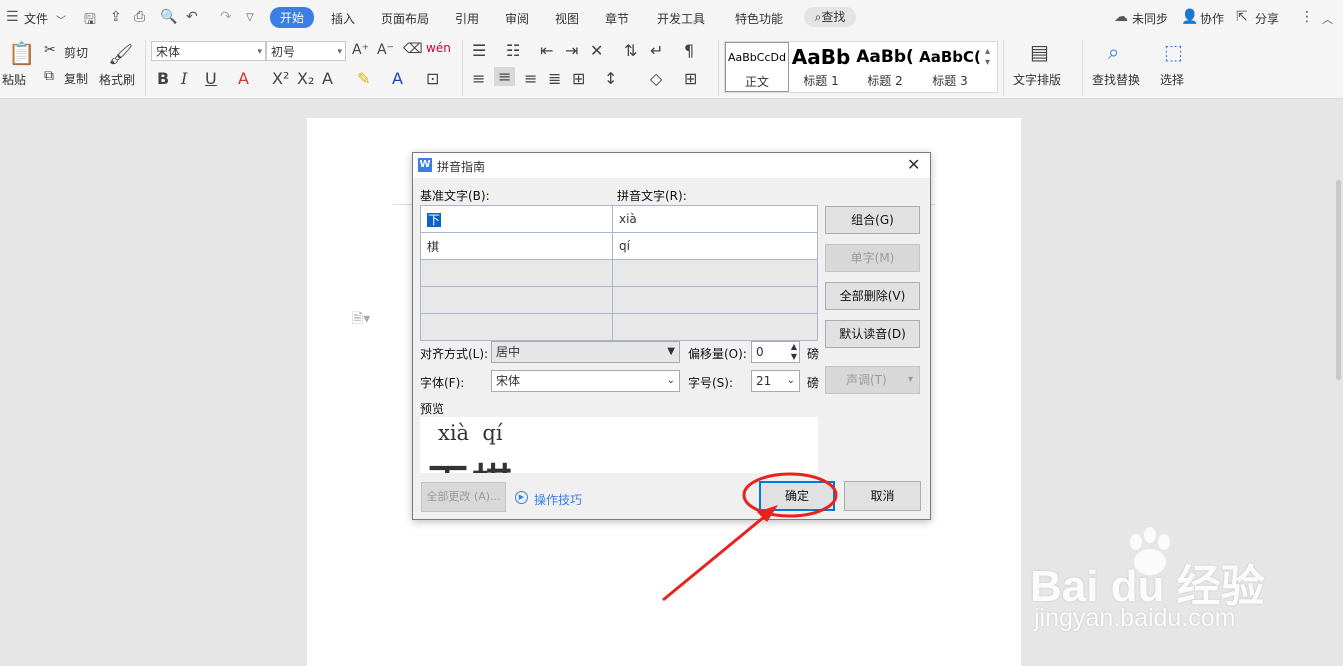 The height and width of the screenshot is (666, 1343). What do you see at coordinates (790, 495) in the screenshot?
I see `highlight-circle` at bounding box center [790, 495].